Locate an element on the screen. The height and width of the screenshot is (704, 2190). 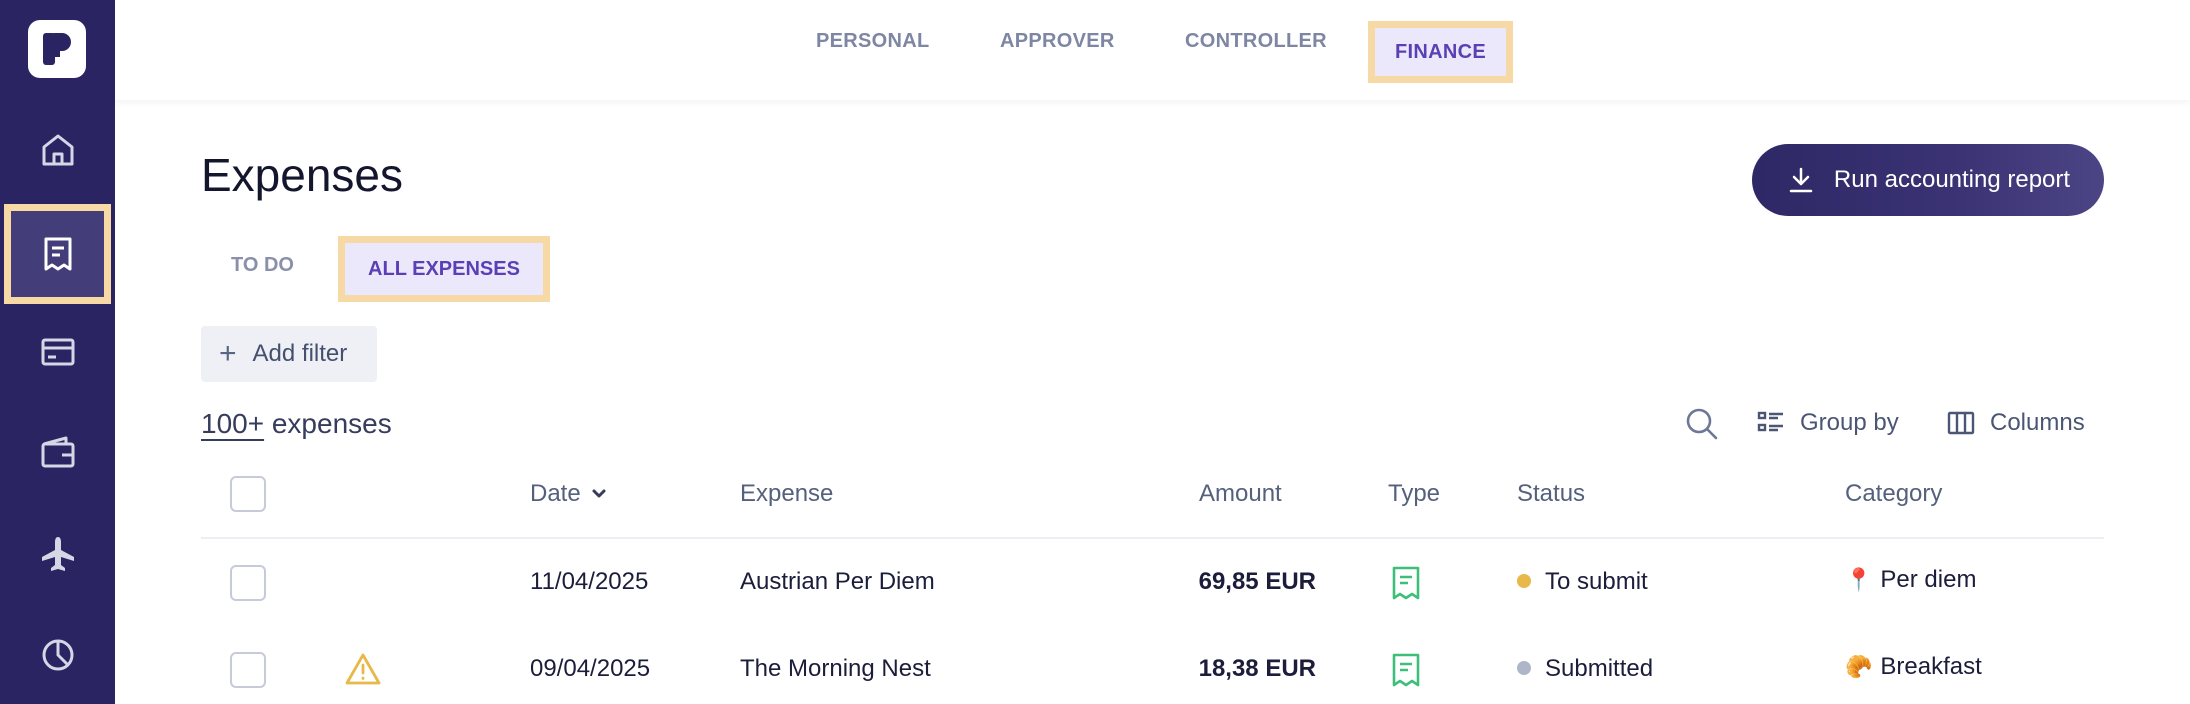
run-accounting-report-button: Run accounting report is located at coordinates (1928, 180).